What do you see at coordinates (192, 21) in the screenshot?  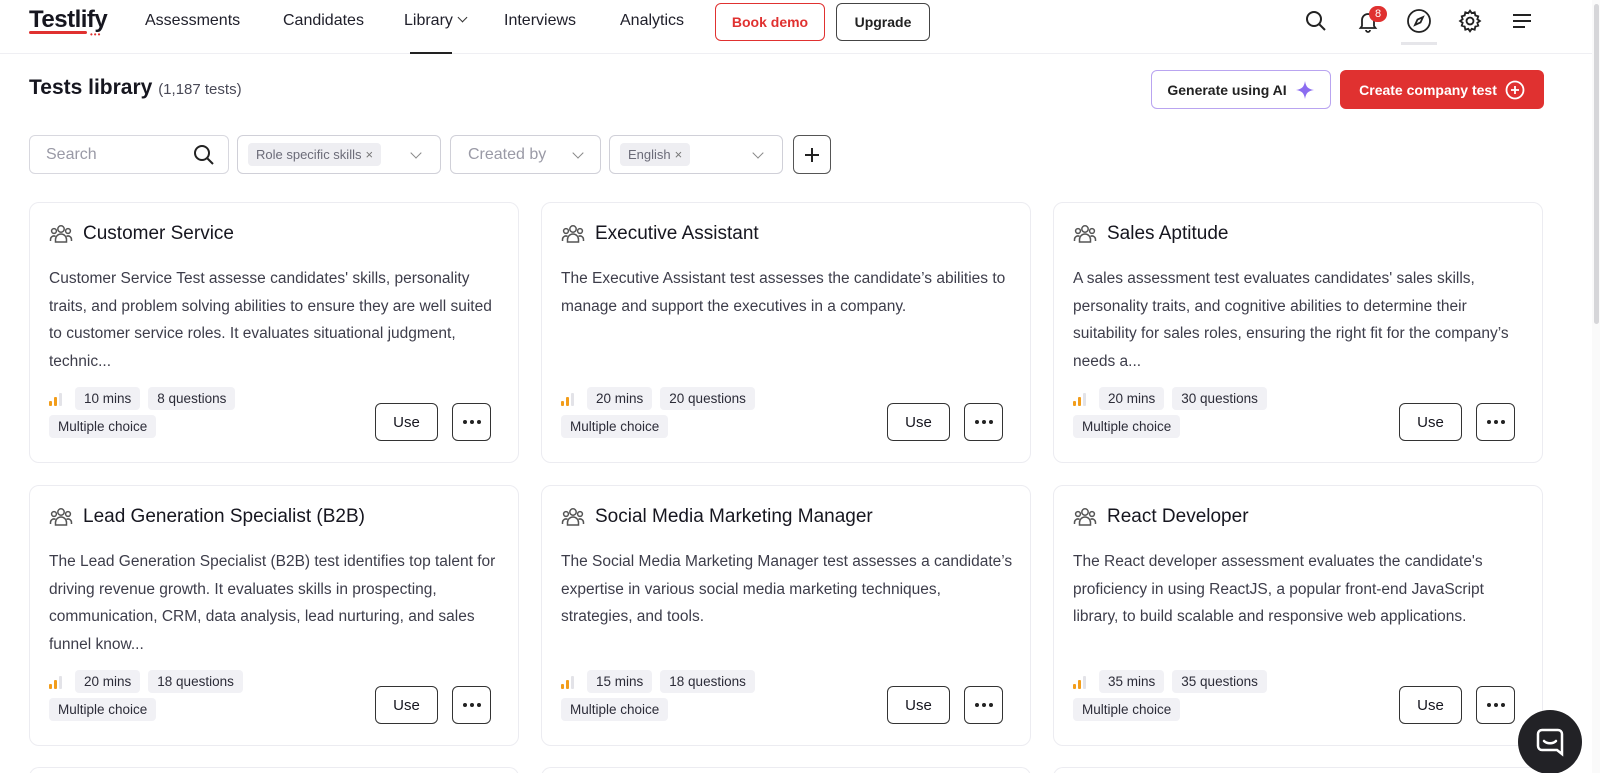 I see `nav-assessments: Assessments` at bounding box center [192, 21].